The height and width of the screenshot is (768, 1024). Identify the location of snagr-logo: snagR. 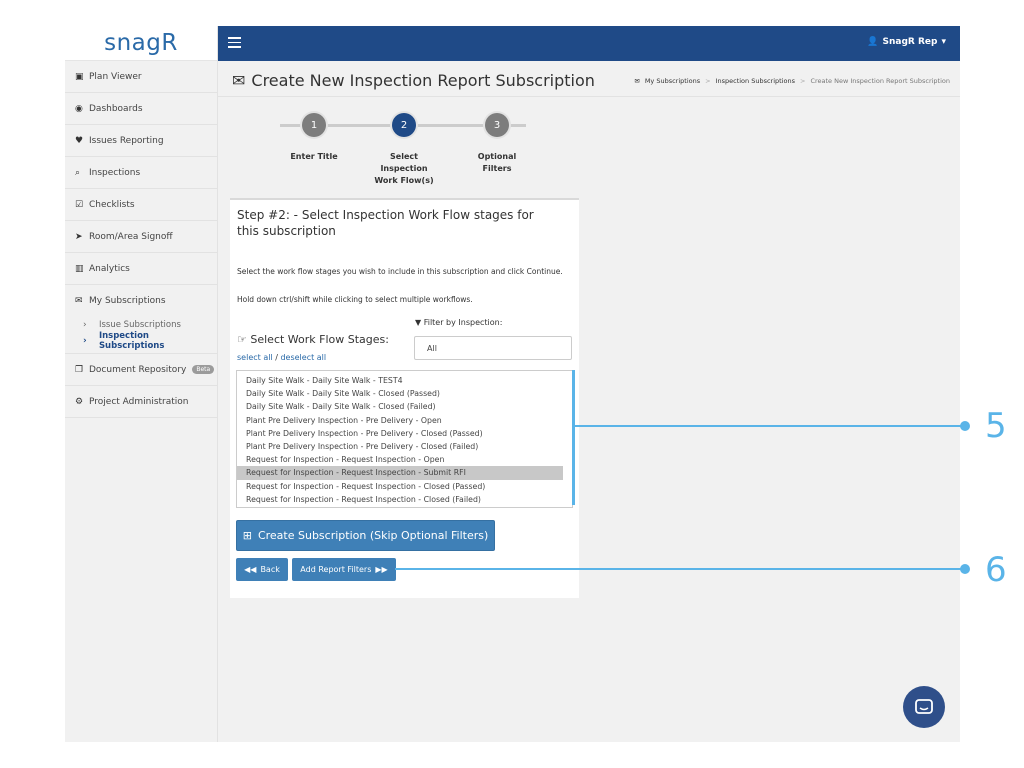
(141, 43).